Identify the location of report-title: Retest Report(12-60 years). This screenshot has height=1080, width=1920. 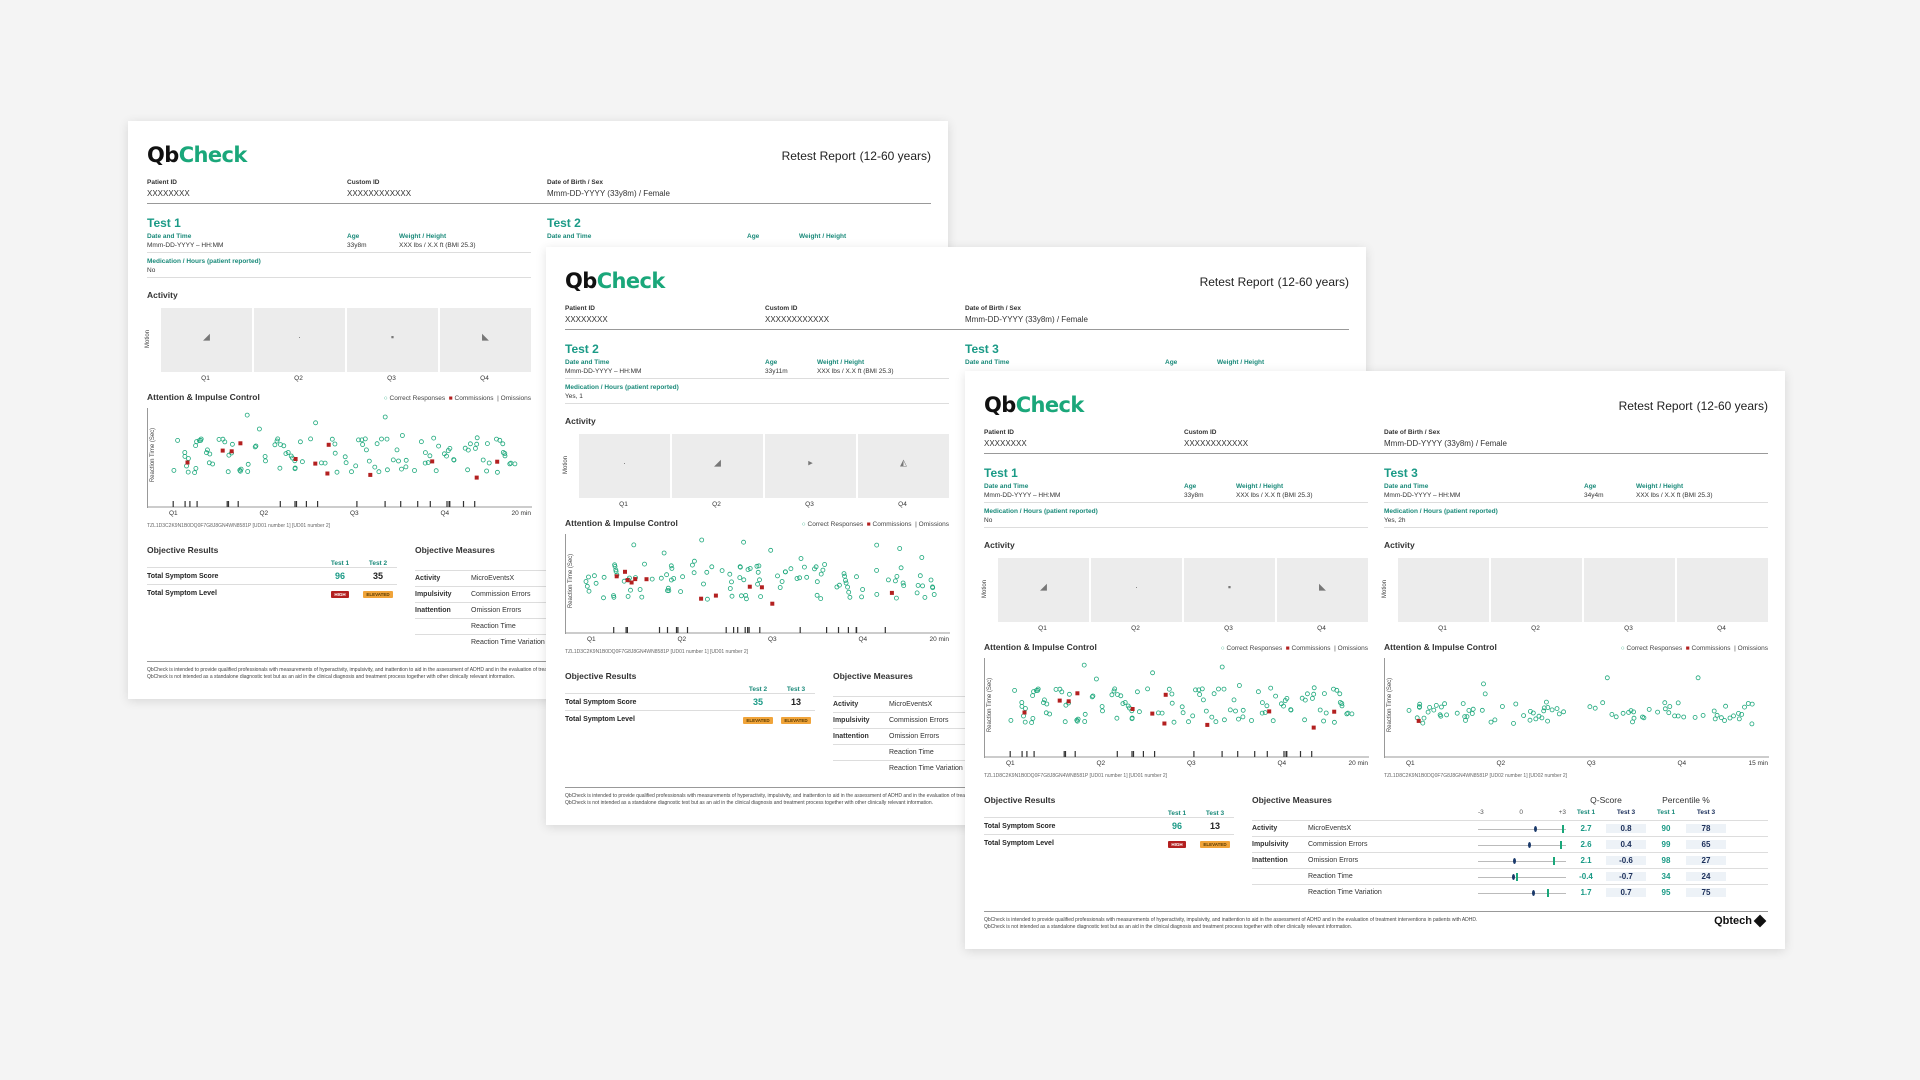
(1274, 282).